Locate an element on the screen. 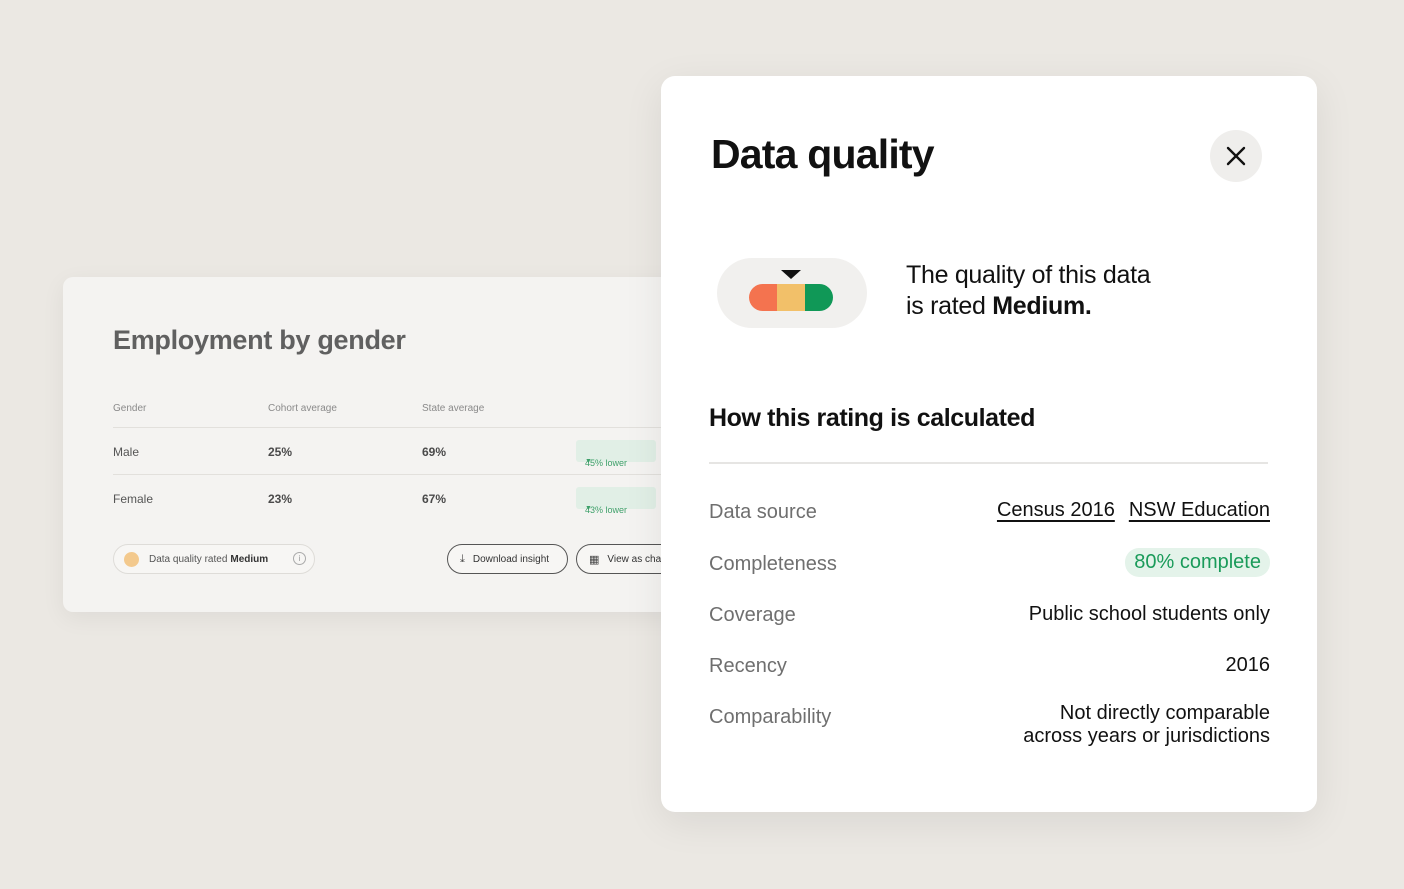 This screenshot has width=1404, height=889. close-icon is located at coordinates (1236, 156).